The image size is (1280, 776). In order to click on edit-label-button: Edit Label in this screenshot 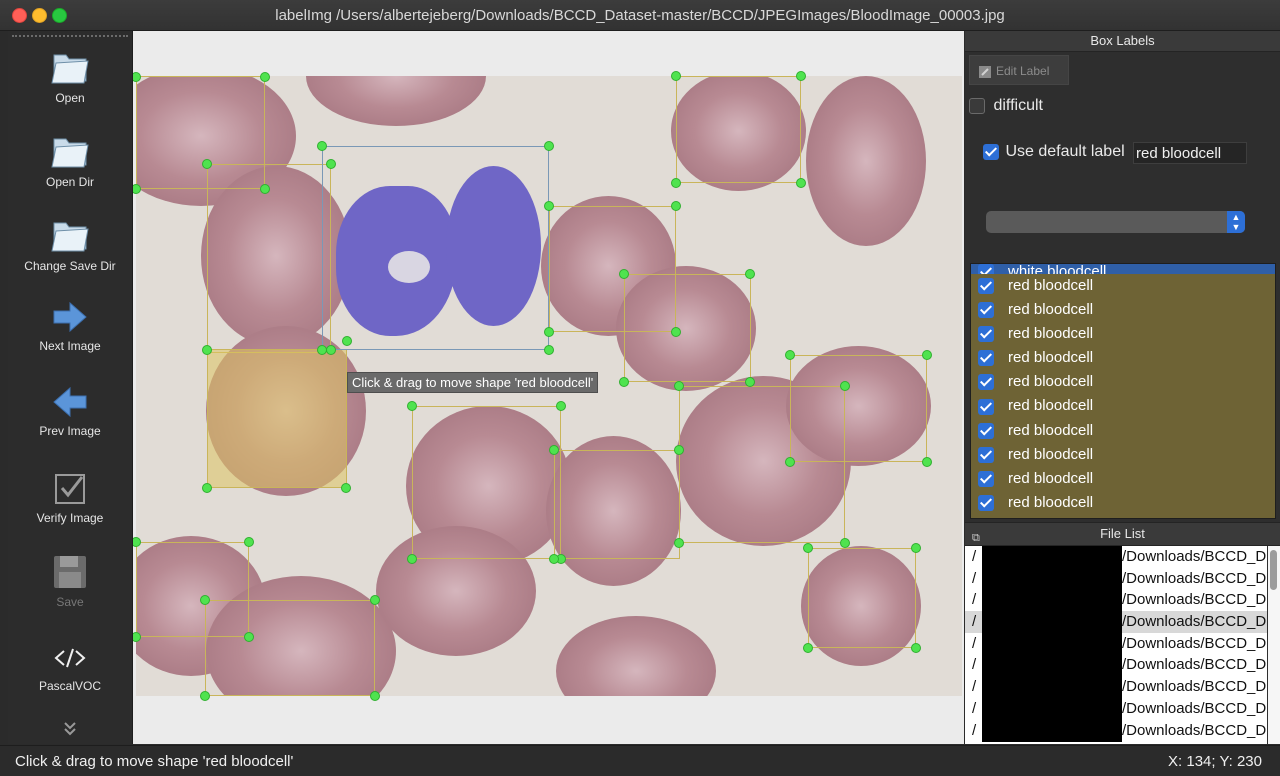, I will do `click(1019, 70)`.